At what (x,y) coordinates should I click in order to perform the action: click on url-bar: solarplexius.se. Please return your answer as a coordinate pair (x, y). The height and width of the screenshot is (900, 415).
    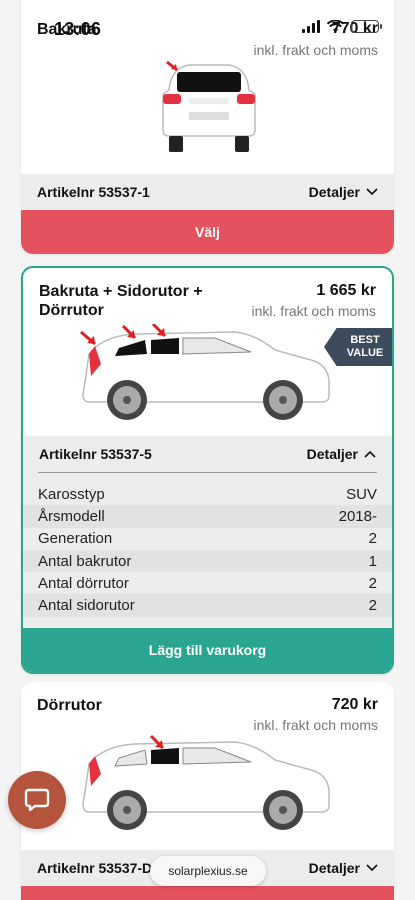
    Looking at the image, I should click on (208, 871).